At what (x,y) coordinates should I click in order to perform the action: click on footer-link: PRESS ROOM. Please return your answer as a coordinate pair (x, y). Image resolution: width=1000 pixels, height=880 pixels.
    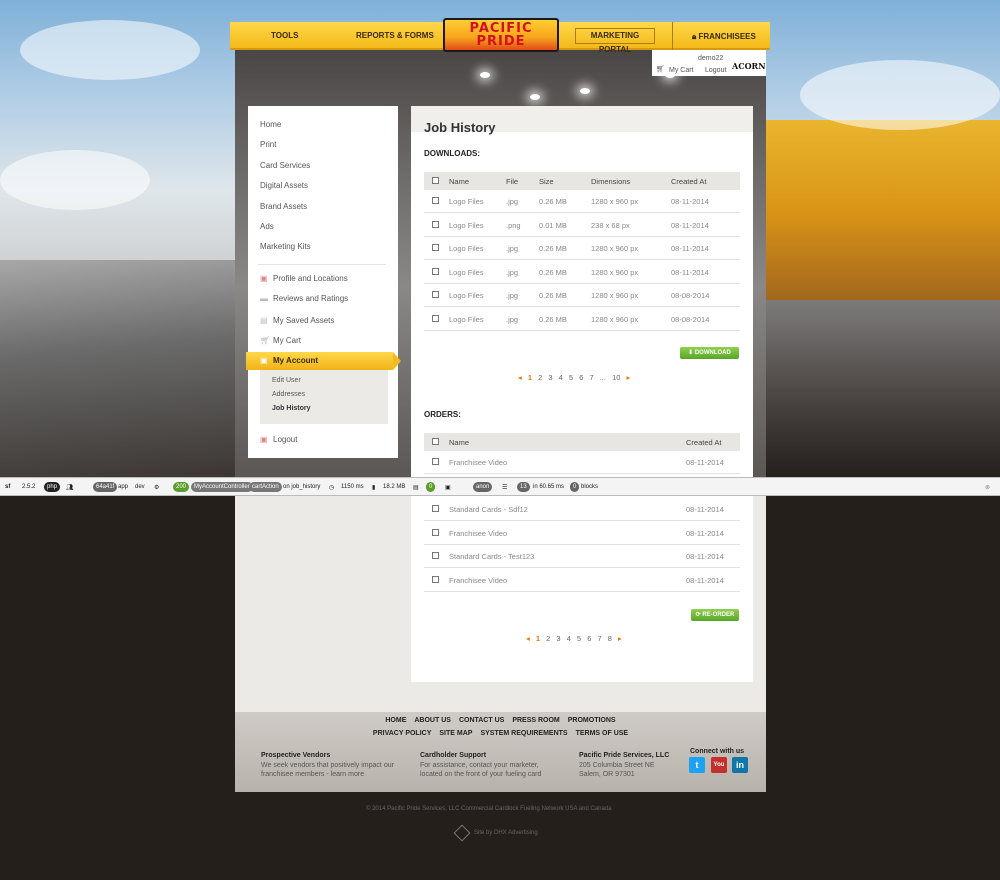
    Looking at the image, I should click on (535, 720).